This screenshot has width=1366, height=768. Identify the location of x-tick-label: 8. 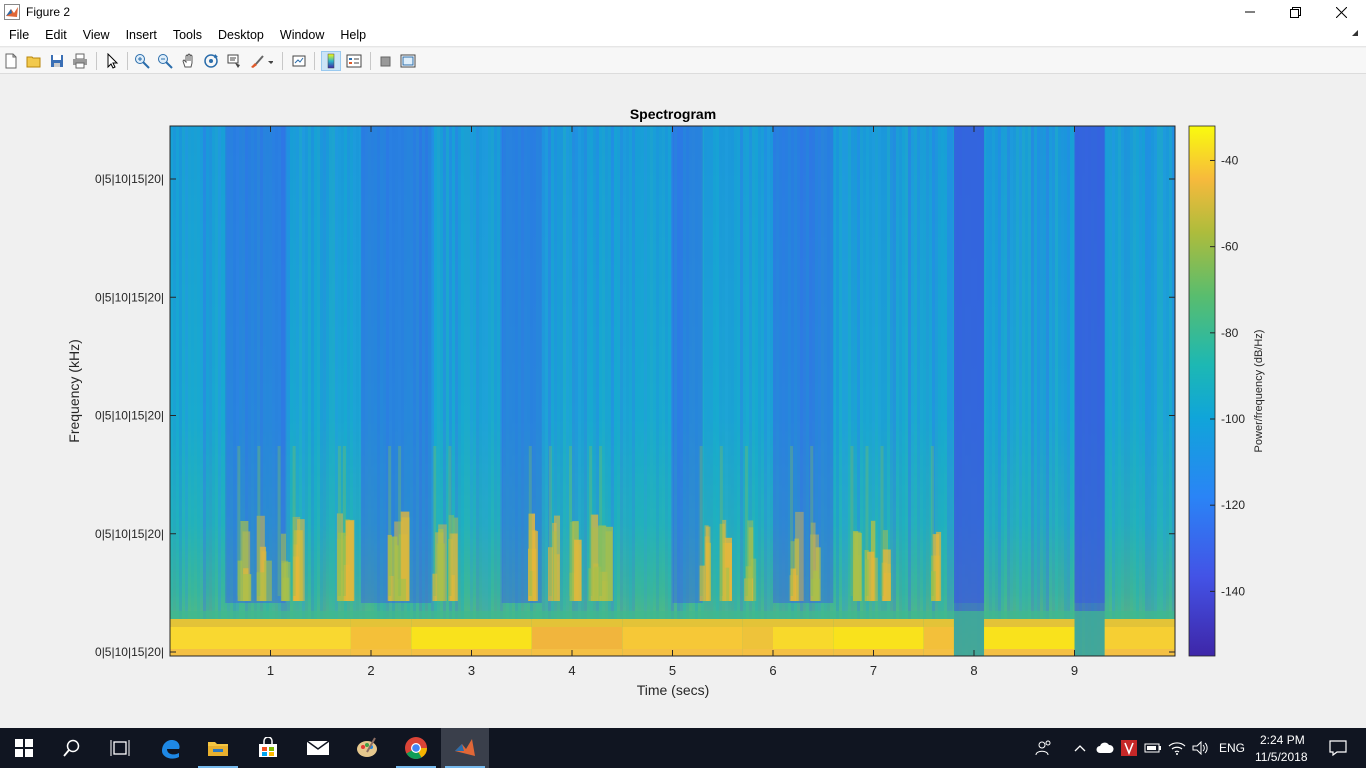
(973, 670).